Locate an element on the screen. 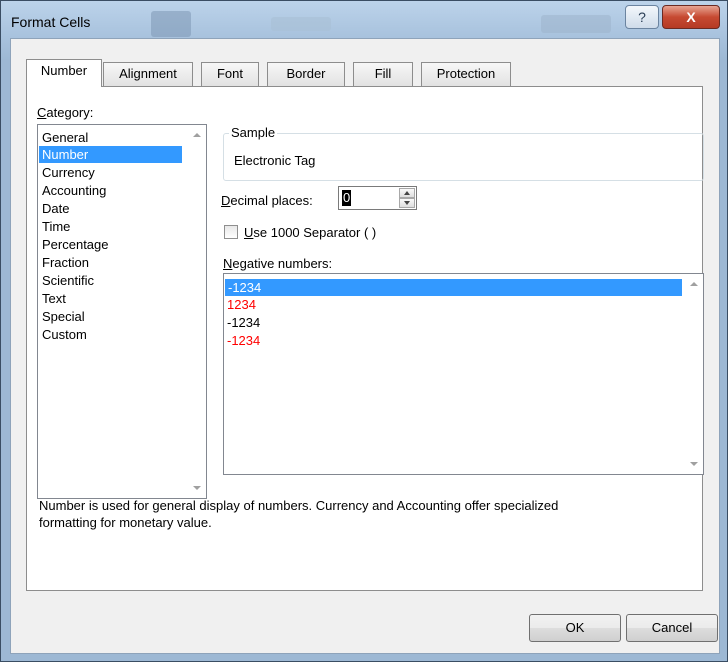 Image resolution: width=728 pixels, height=662 pixels. tab-border: Border is located at coordinates (306, 74).